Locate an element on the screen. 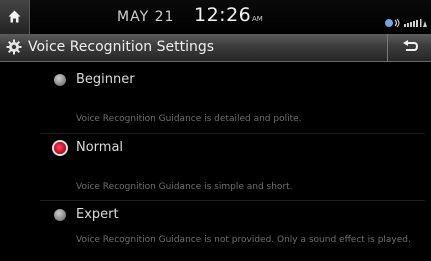 Image resolution: width=431 pixels, height=261 pixels. title-bar: Voice Recognition Settings is located at coordinates (215, 48).